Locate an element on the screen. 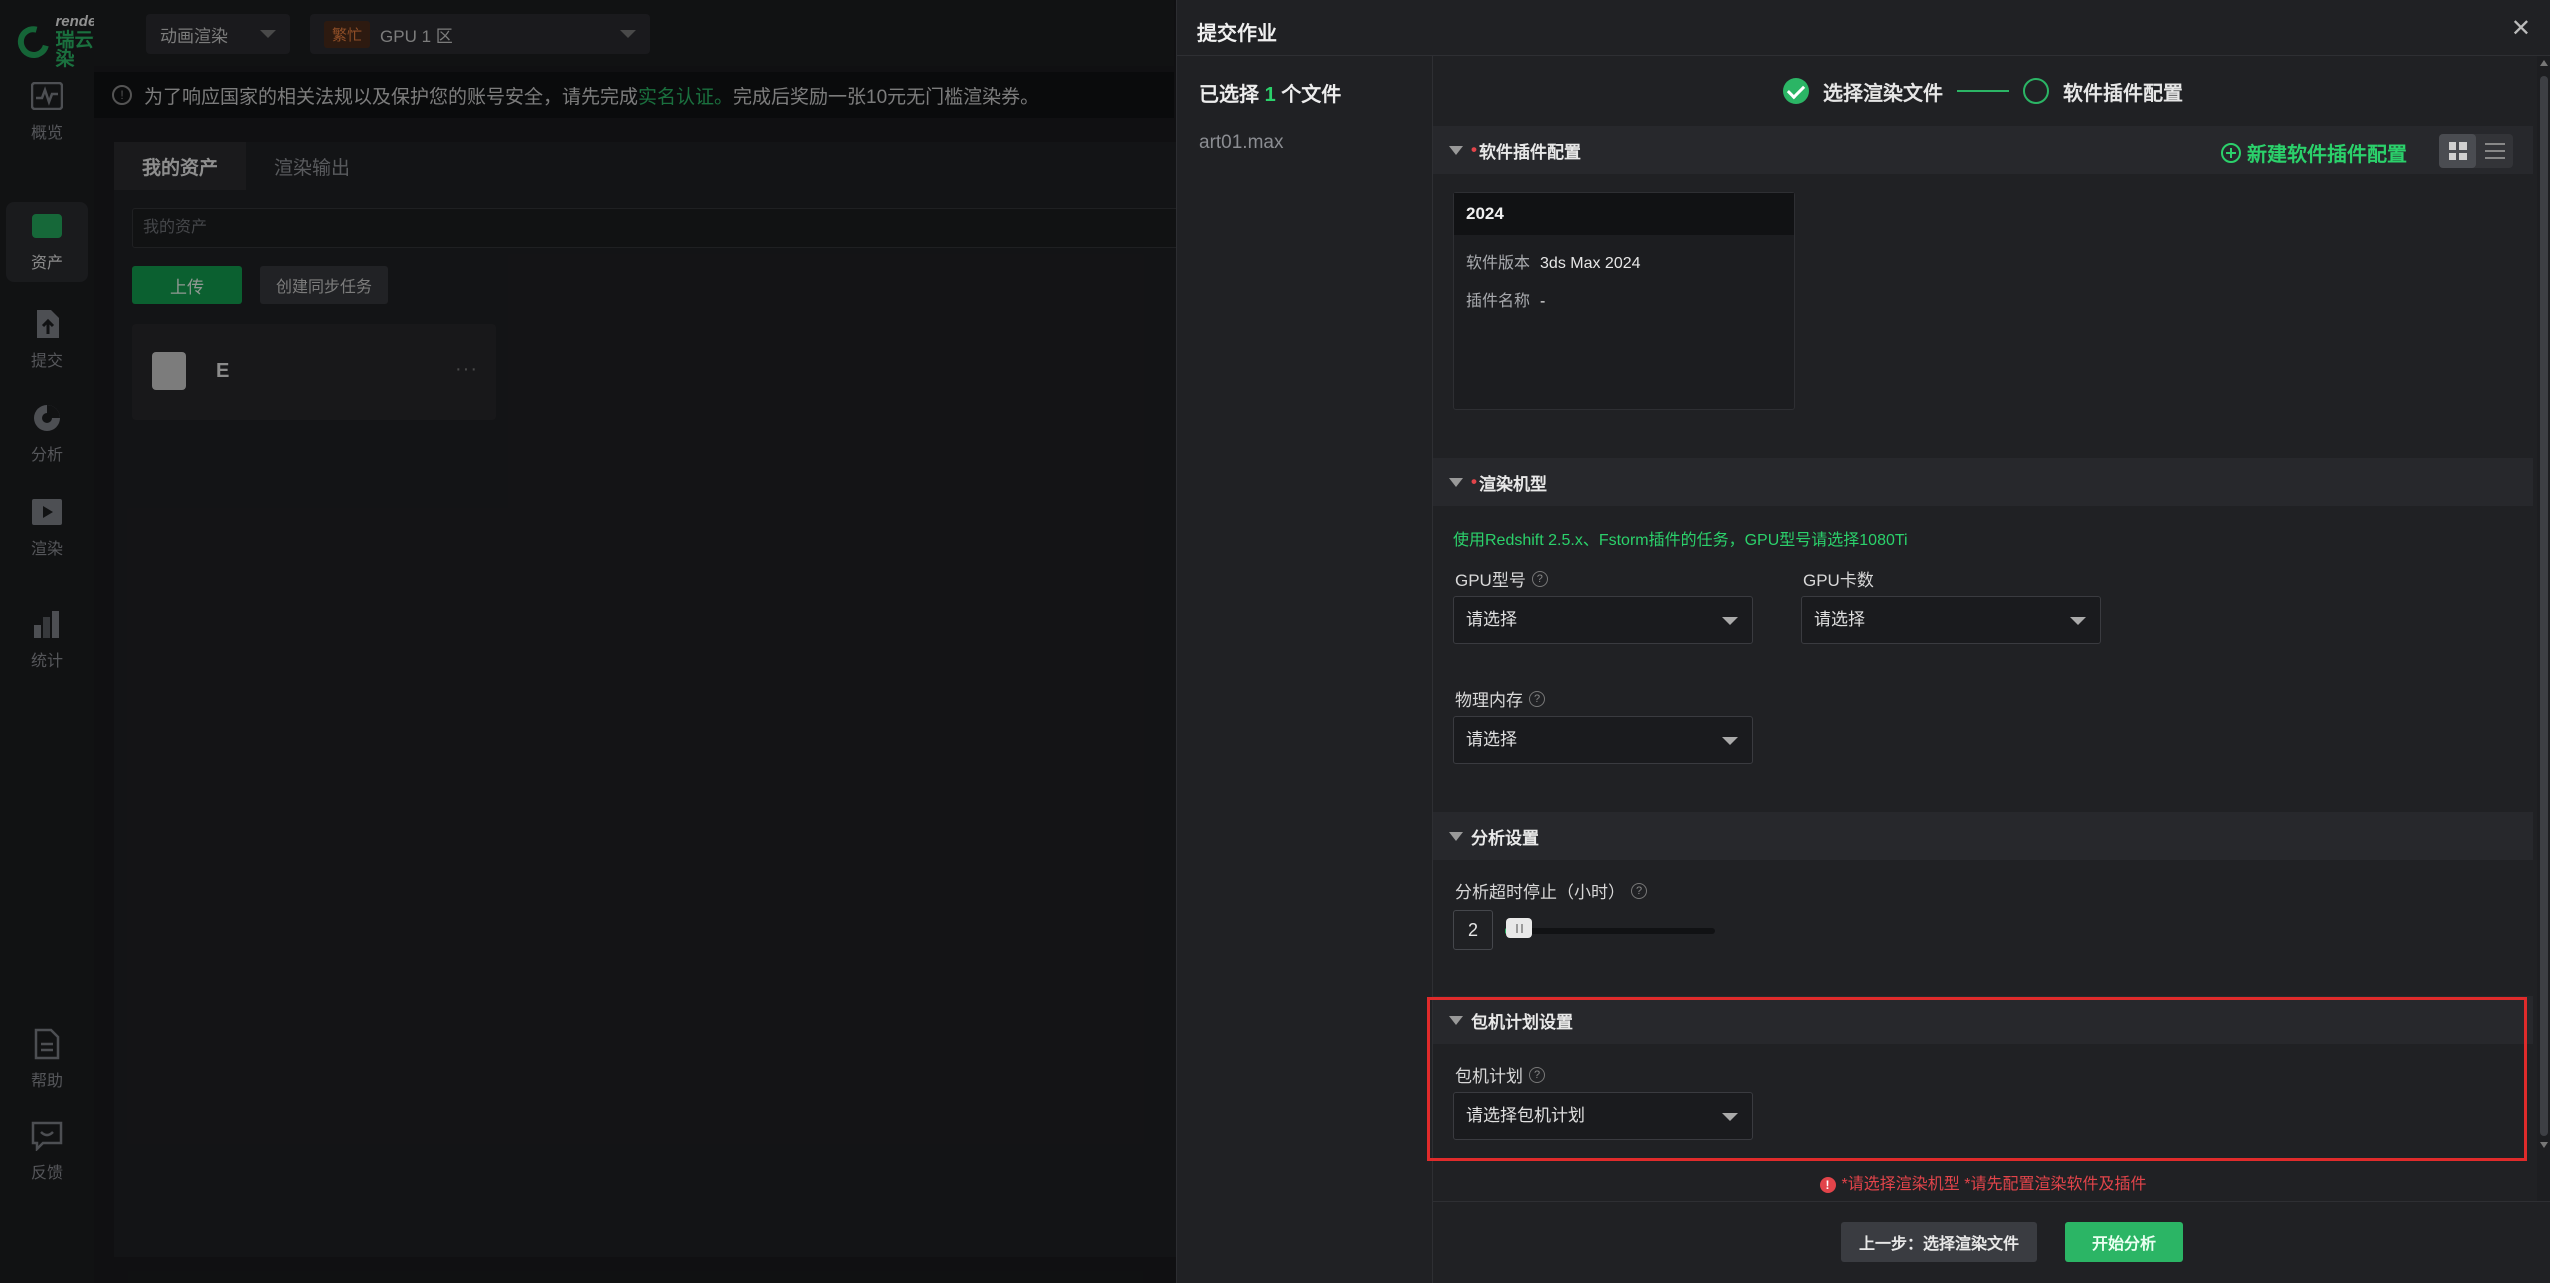 This screenshot has height=1283, width=2550. timeout-slider is located at coordinates (1610, 931).